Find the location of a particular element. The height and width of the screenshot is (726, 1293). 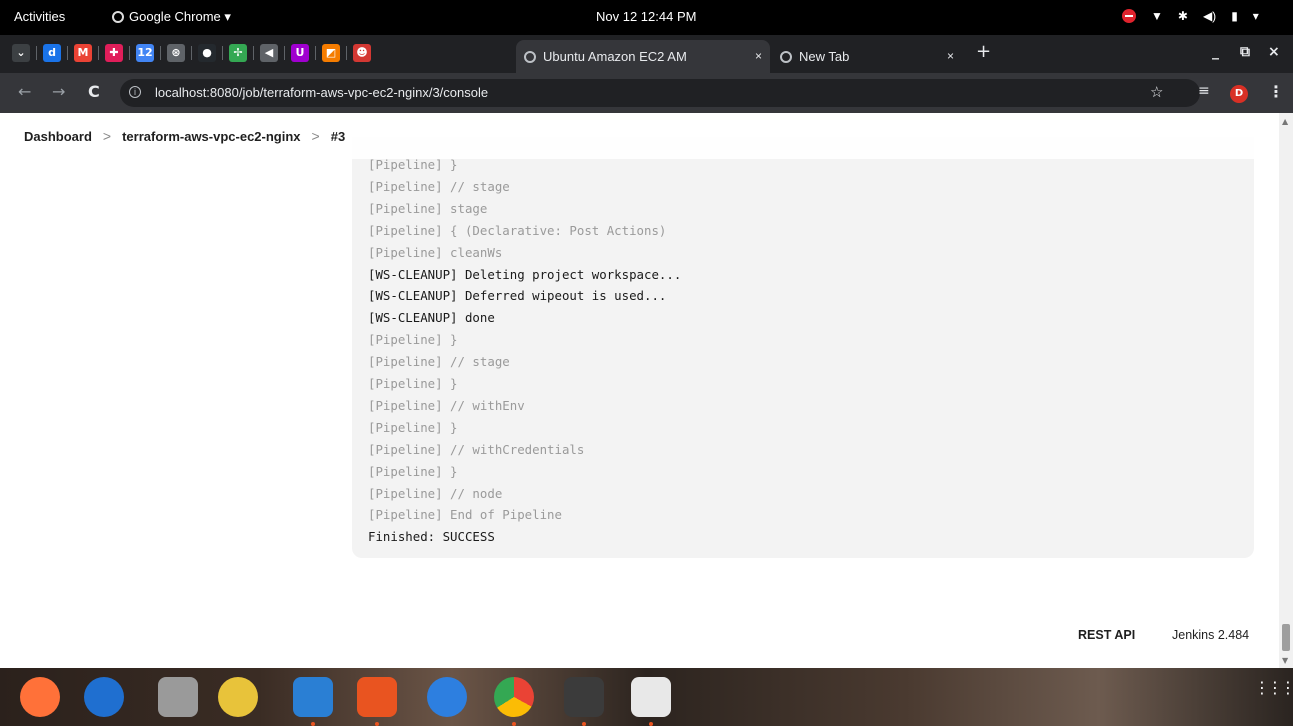

slack-icon: ✚ is located at coordinates (114, 53).